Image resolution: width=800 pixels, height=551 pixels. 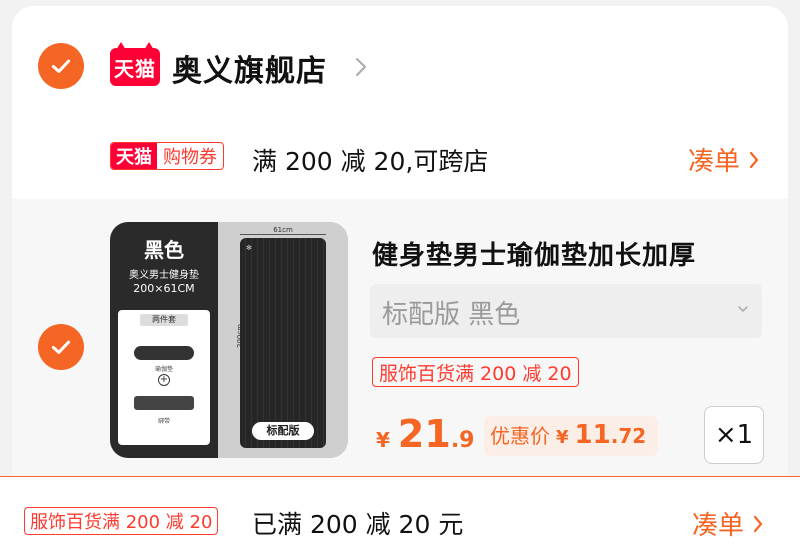 I want to click on summary-promo-badge: 服饰百货满 200 减 20, so click(x=121, y=521).